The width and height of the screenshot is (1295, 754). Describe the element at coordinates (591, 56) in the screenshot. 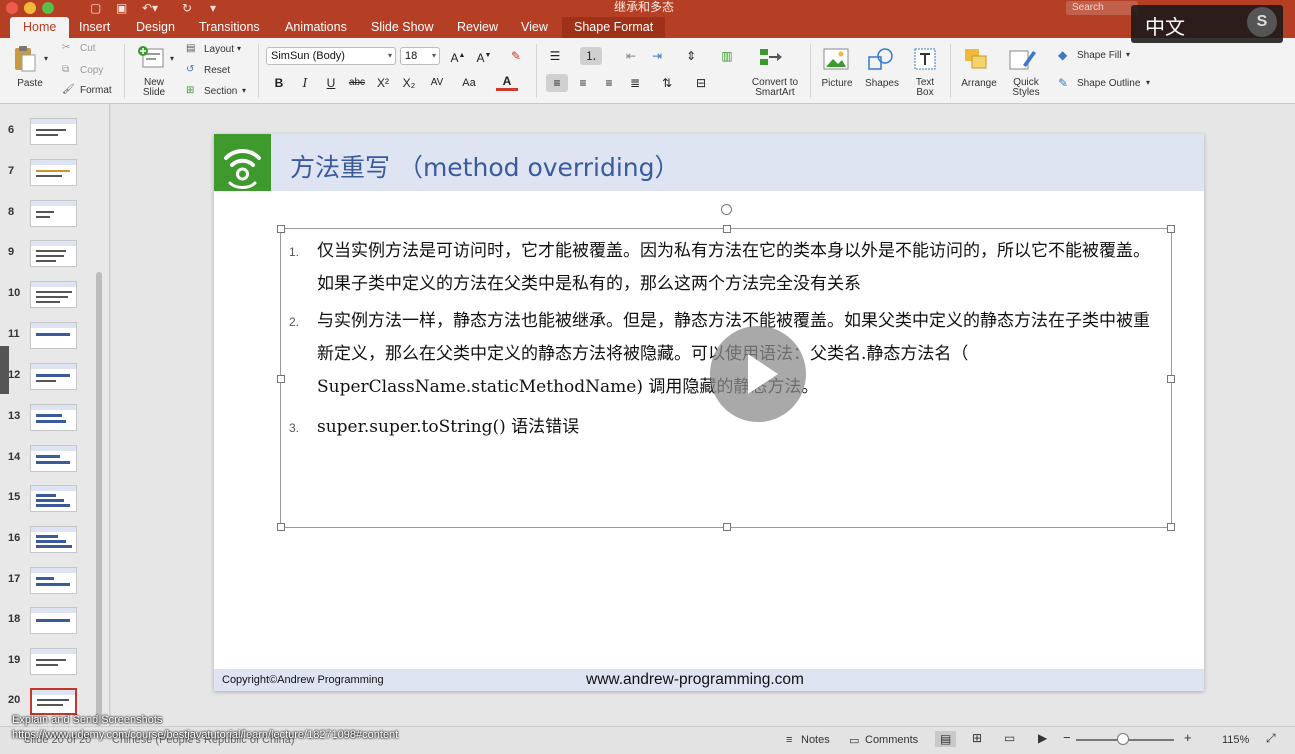

I see `numbering-icon: ⒈` at that location.